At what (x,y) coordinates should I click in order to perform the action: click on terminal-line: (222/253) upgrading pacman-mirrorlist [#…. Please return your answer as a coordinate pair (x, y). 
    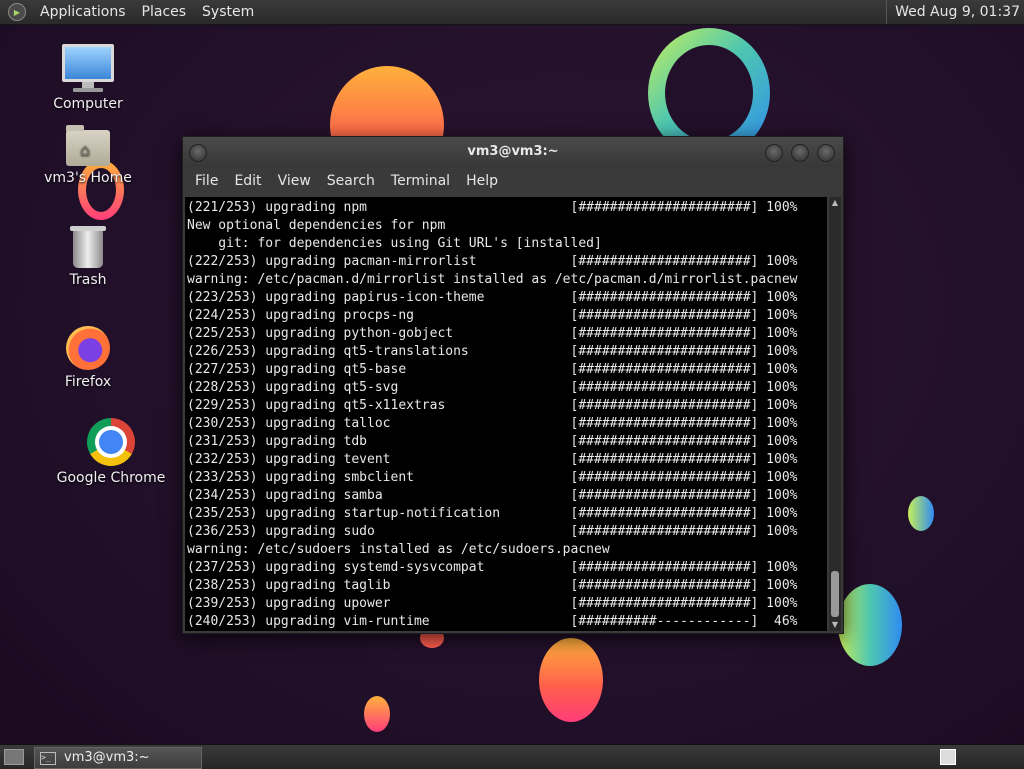
    Looking at the image, I should click on (492, 261).